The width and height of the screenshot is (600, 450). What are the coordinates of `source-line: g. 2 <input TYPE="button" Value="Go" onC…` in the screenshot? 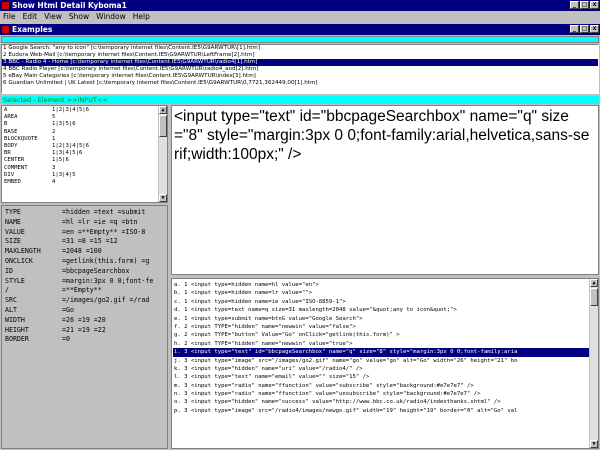 It's located at (381, 335).